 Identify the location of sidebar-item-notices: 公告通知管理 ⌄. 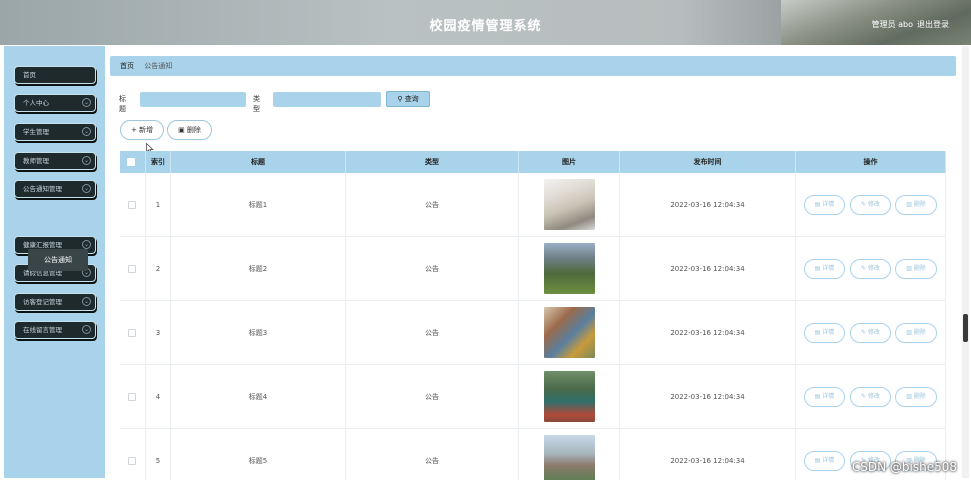
(55, 189).